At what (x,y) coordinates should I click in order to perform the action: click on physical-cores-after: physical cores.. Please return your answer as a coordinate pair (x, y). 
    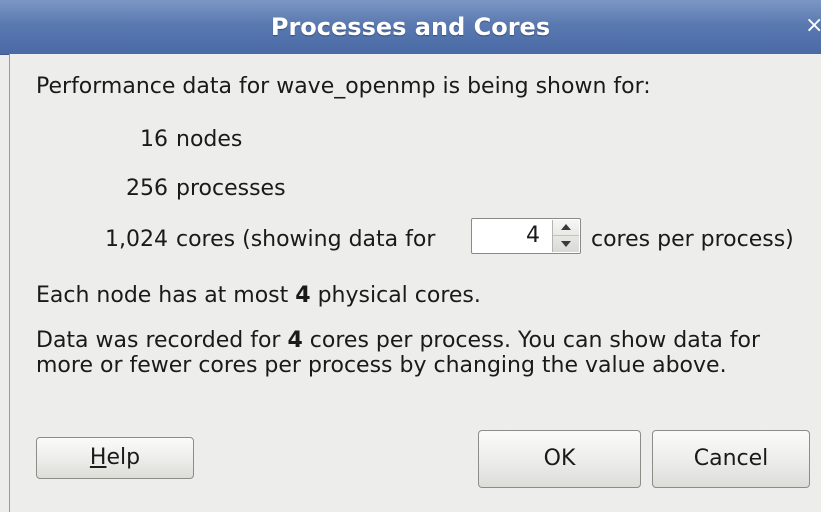
    Looking at the image, I should click on (399, 295).